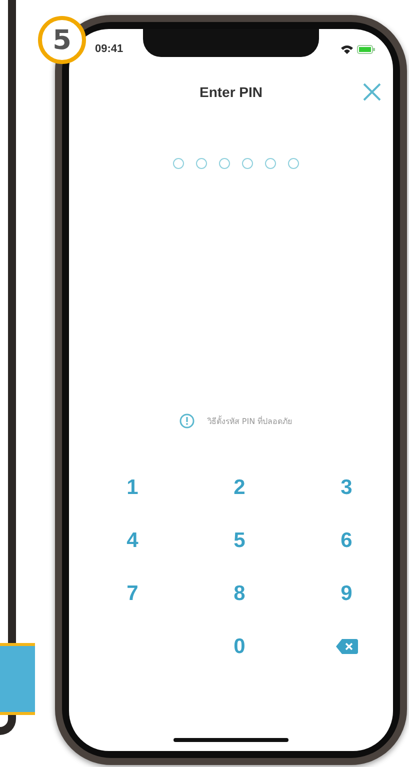  Describe the element at coordinates (132, 594) in the screenshot. I see `digit-key: 7` at that location.